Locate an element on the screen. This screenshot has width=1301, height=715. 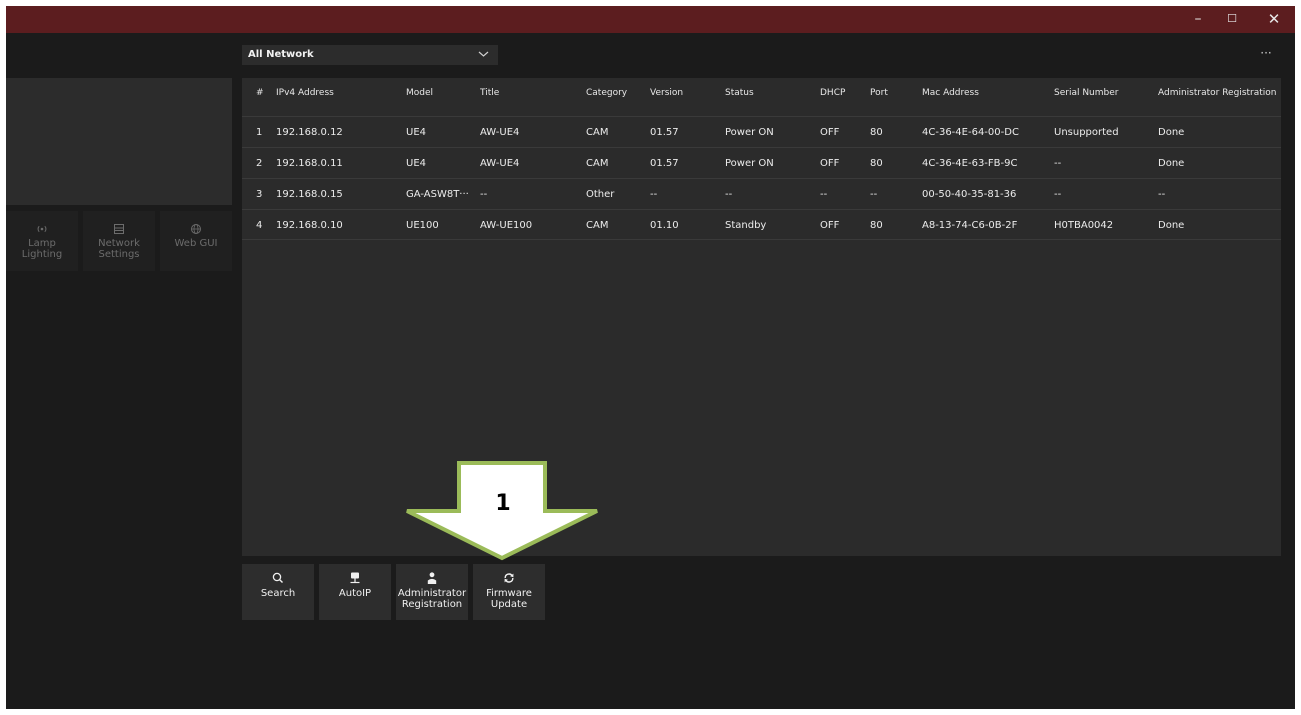
cell-serial: H0TBA0042 is located at coordinates (1084, 225).